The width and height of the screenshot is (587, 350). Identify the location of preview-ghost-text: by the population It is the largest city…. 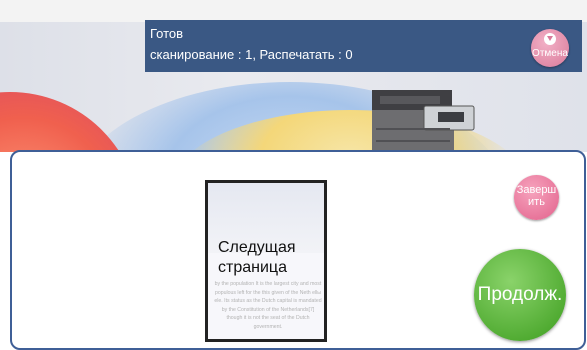
(268, 305).